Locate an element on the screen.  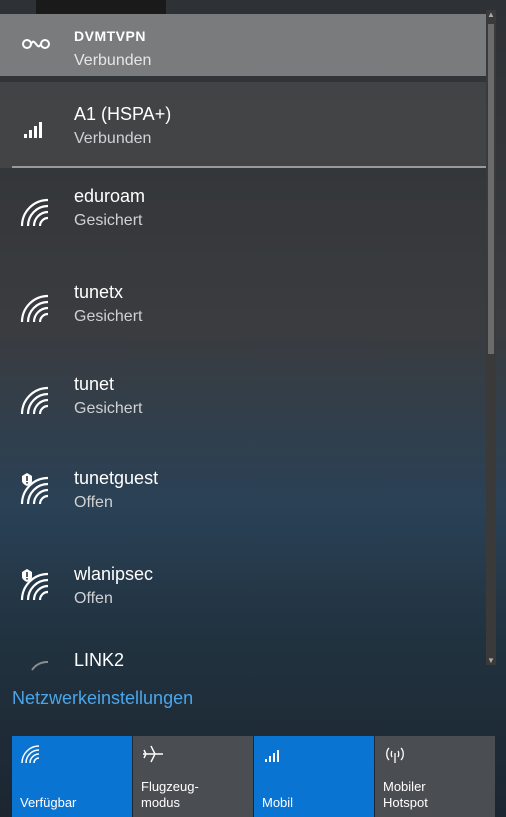
wifi-name: tunetguest is located at coordinates (116, 478).